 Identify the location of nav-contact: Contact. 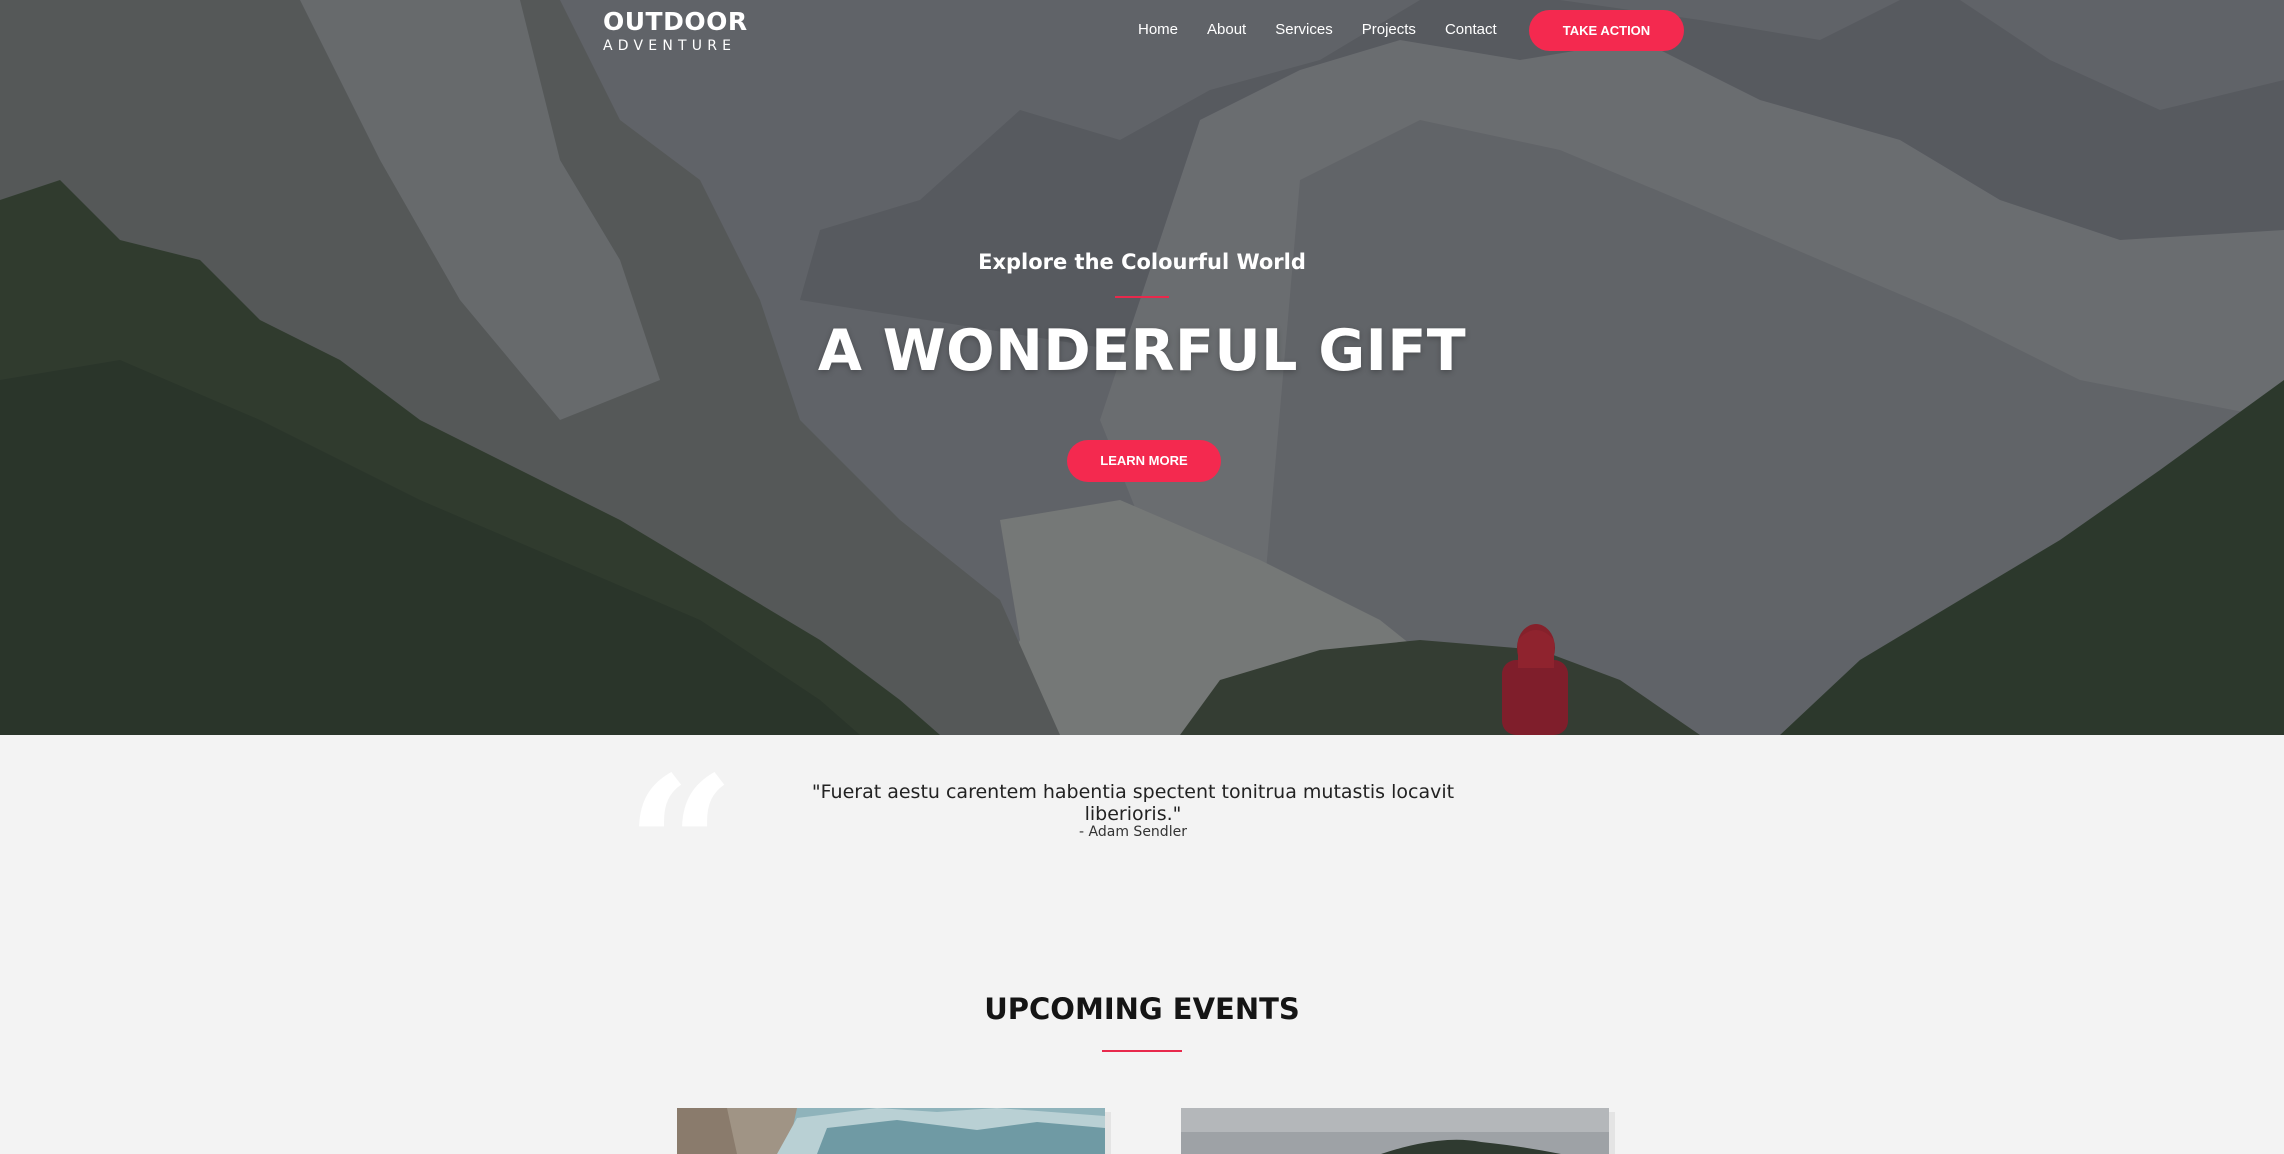
(1471, 30).